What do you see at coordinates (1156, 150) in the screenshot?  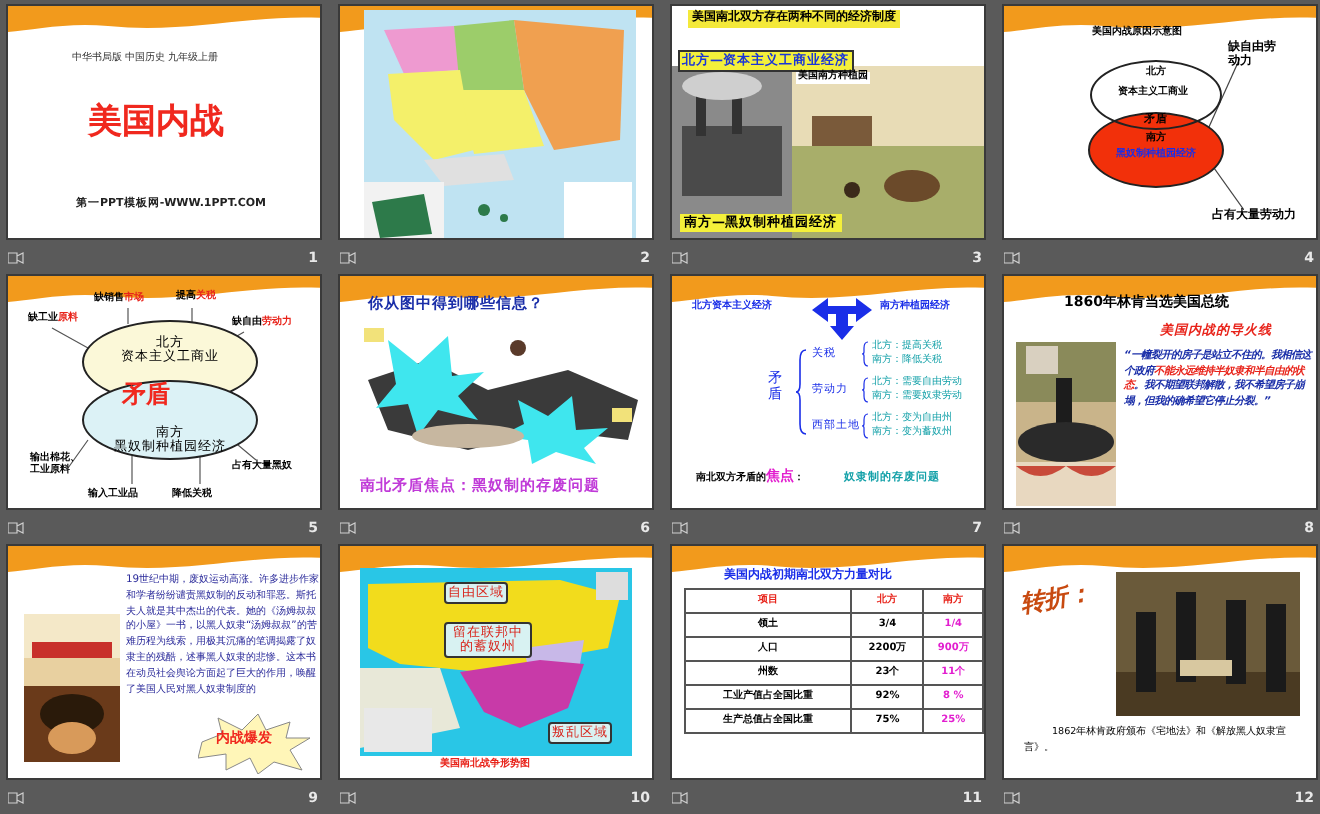 I see `south-ellipse` at bounding box center [1156, 150].